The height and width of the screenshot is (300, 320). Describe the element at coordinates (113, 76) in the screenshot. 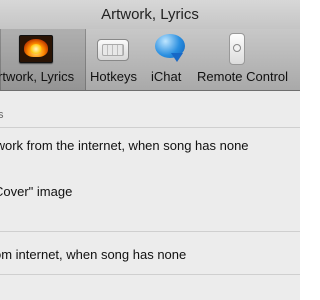

I see `tab-hotkeys-label: Hotkeys` at that location.